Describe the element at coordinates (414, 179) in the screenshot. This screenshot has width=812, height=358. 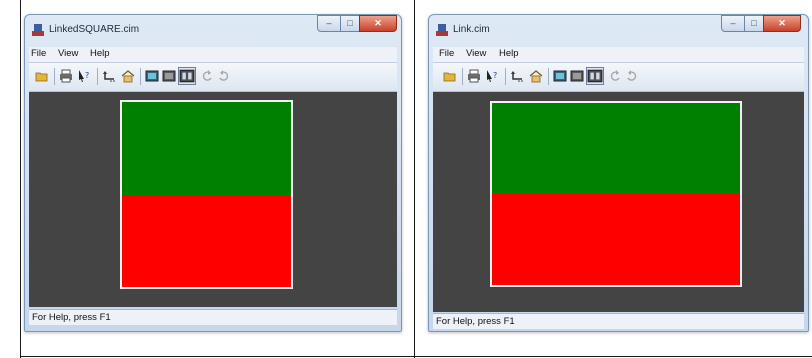
I see `figure-divider` at that location.